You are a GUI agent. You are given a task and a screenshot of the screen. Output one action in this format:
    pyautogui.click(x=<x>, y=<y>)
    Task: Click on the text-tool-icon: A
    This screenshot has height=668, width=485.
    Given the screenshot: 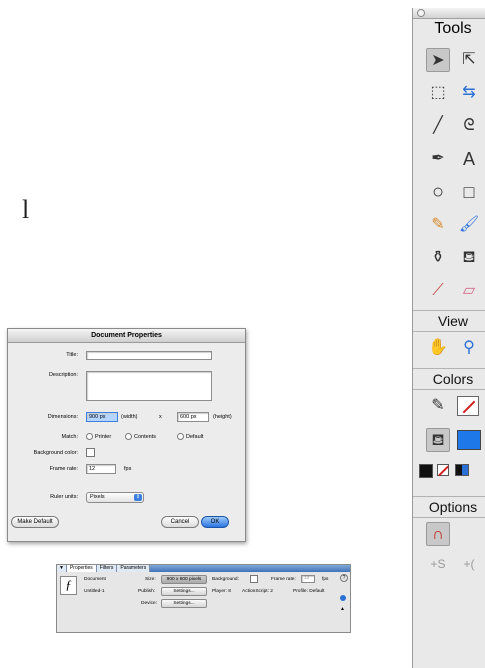 What is the action you would take?
    pyautogui.click(x=469, y=159)
    